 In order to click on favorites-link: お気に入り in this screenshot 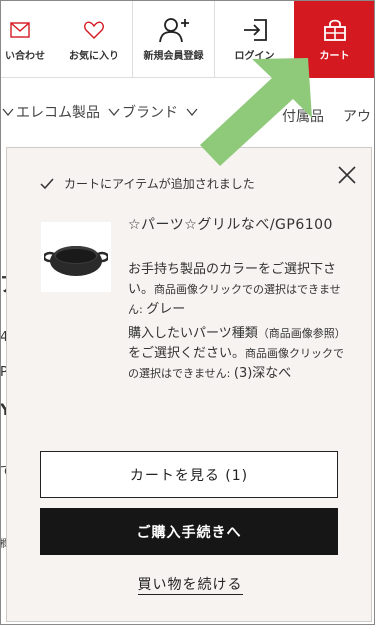, I will do `click(94, 39)`.